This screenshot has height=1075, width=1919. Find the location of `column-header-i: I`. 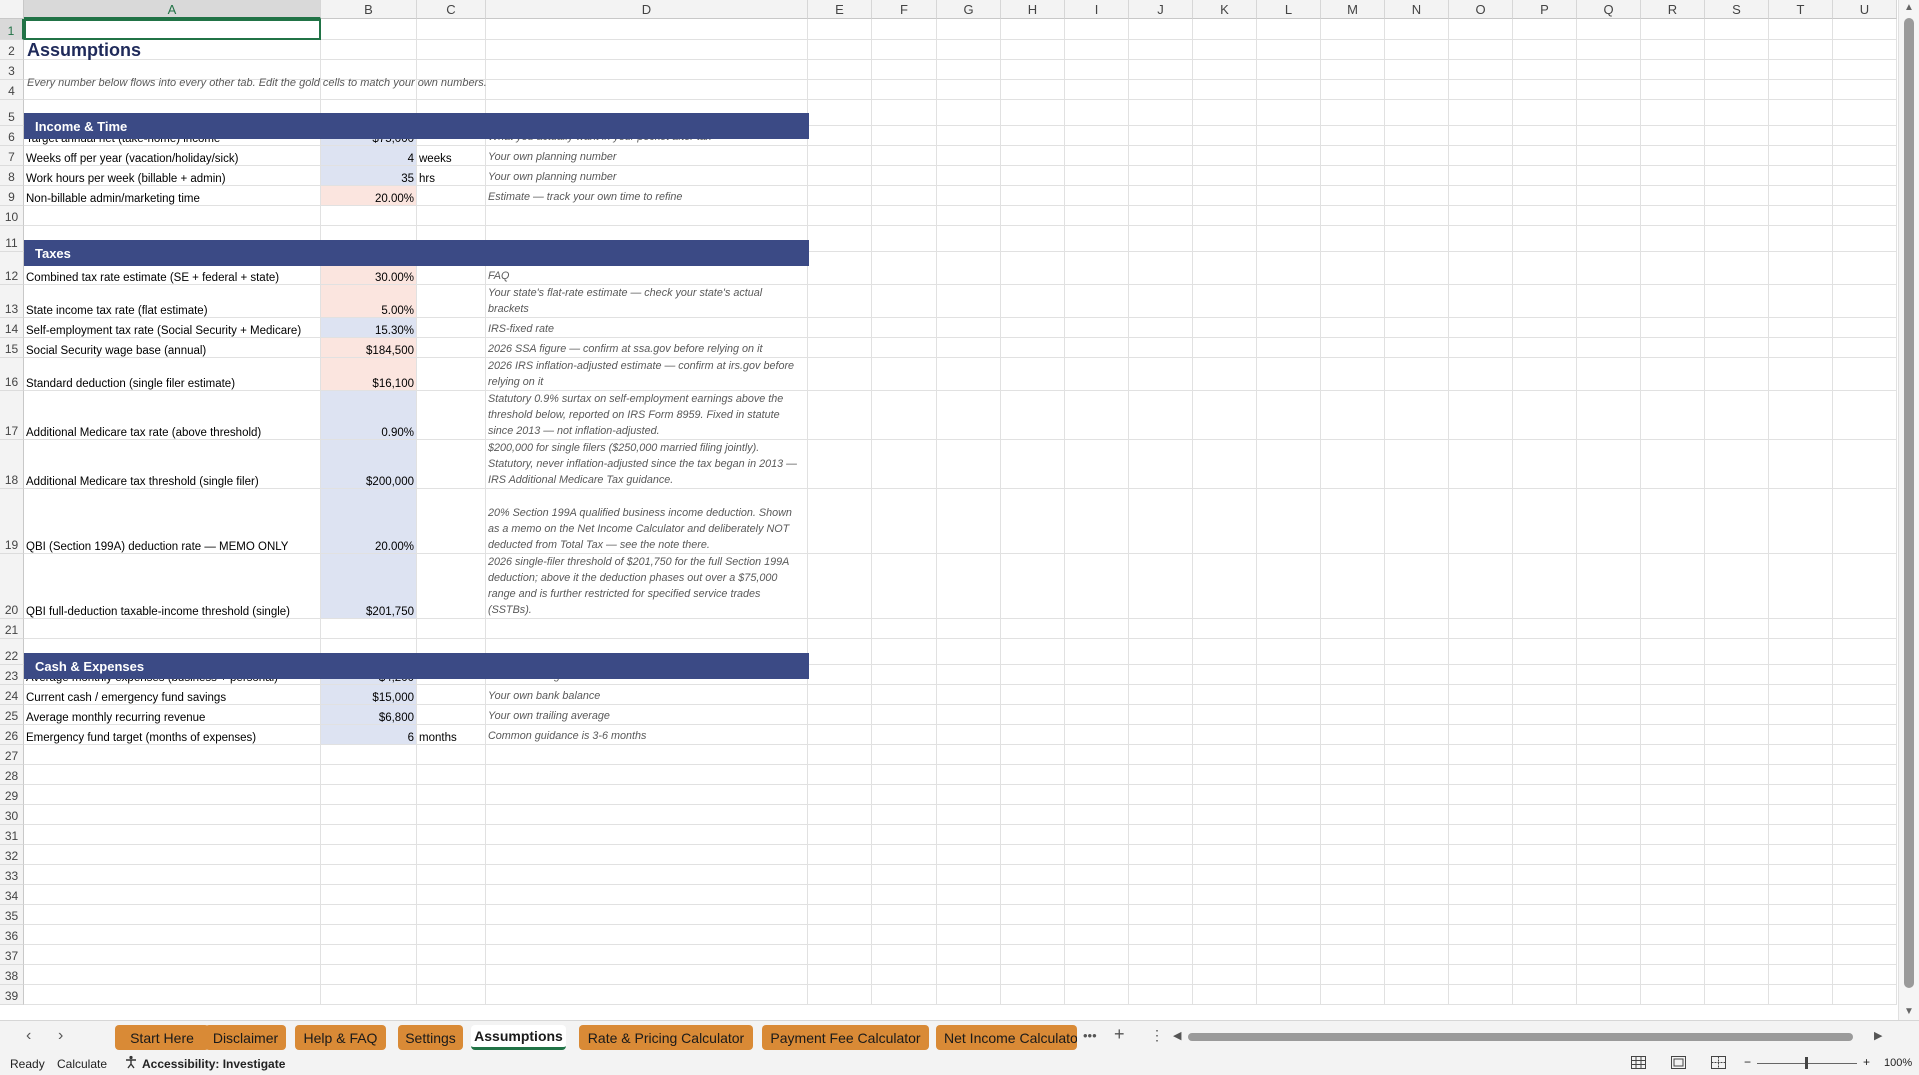

column-header-i: I is located at coordinates (1097, 9).